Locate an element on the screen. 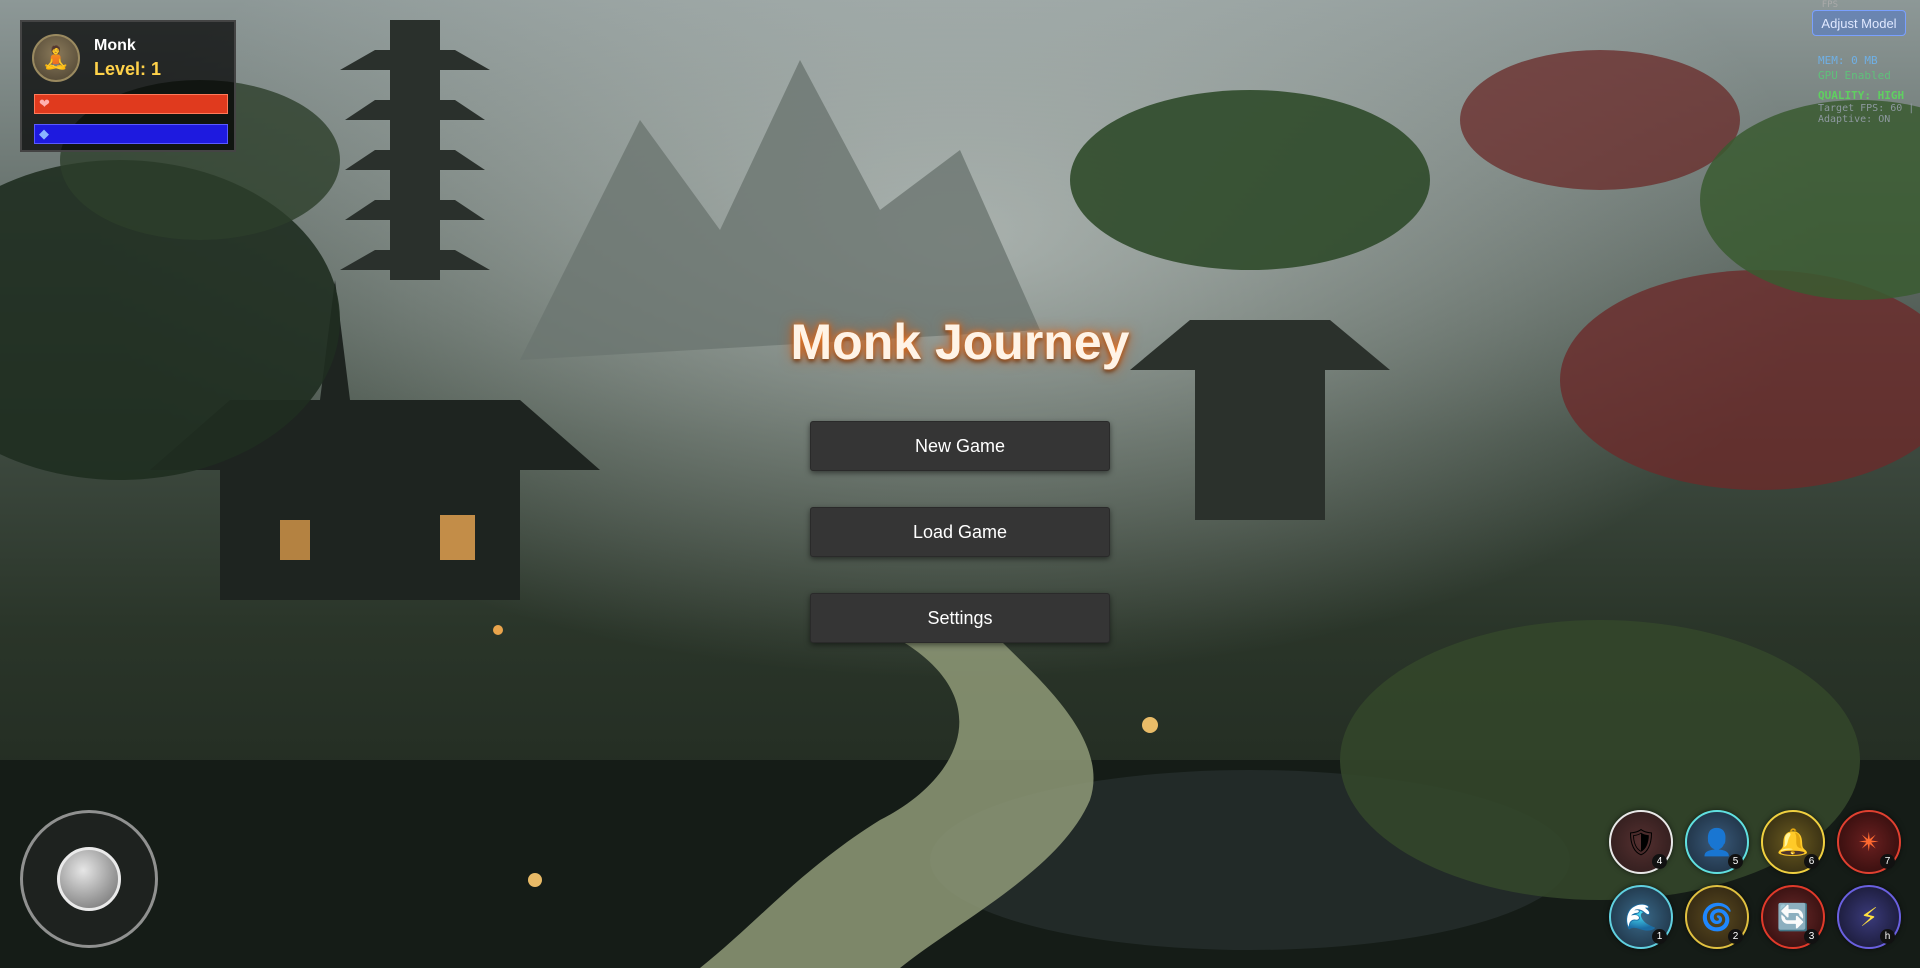 The height and width of the screenshot is (968, 1920). skill-hotkey: 6 is located at coordinates (1811, 861).